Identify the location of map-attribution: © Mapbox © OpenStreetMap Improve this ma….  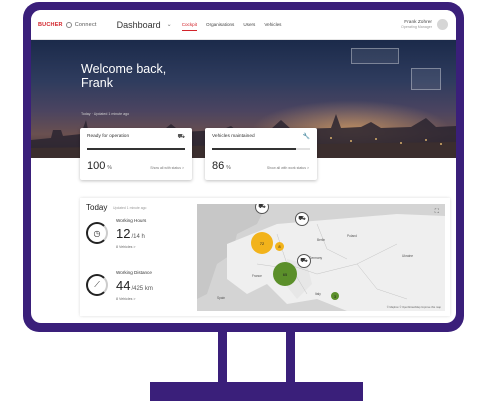
(413, 307).